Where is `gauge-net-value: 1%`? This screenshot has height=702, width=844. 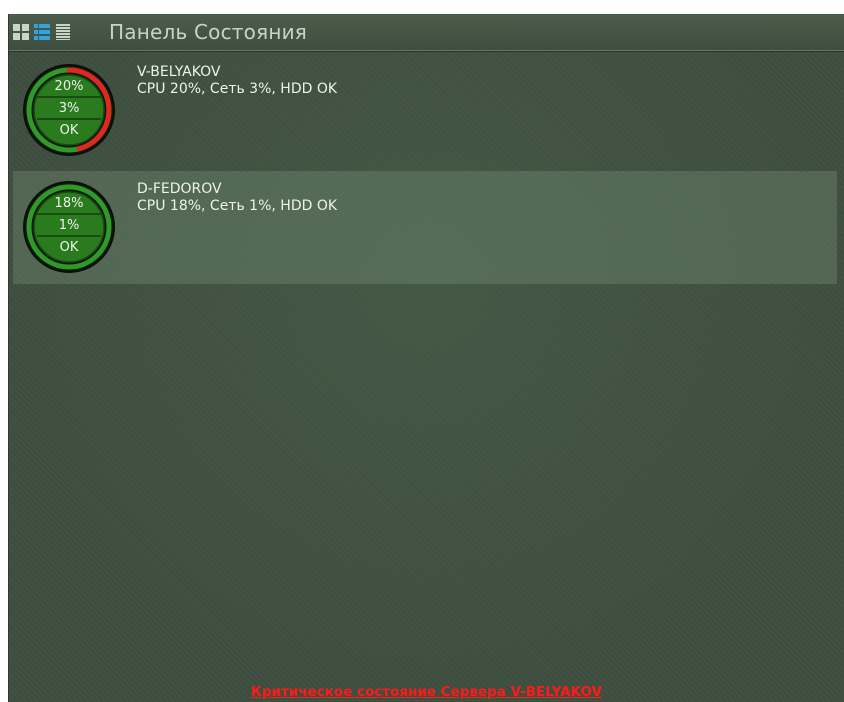
gauge-net-value: 1% is located at coordinates (69, 225).